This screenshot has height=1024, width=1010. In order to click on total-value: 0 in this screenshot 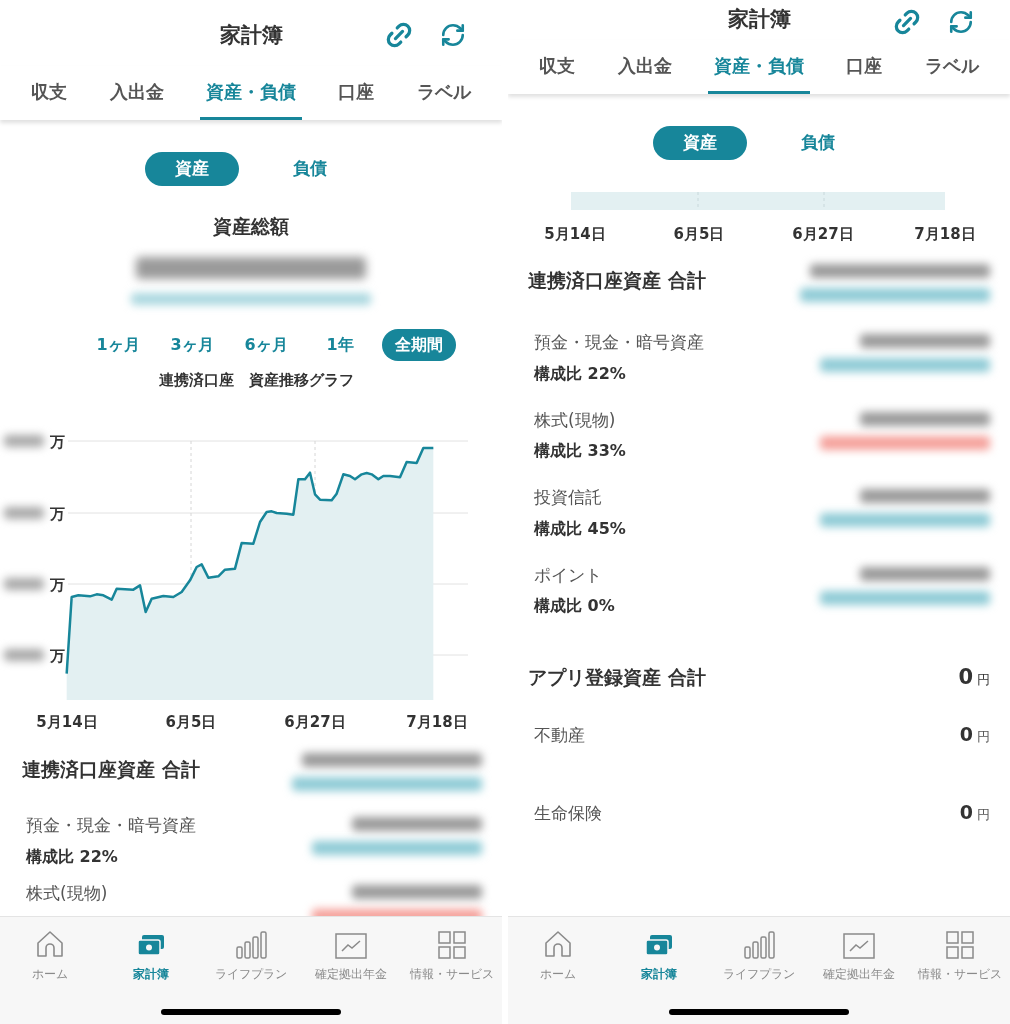, I will do `click(965, 677)`.